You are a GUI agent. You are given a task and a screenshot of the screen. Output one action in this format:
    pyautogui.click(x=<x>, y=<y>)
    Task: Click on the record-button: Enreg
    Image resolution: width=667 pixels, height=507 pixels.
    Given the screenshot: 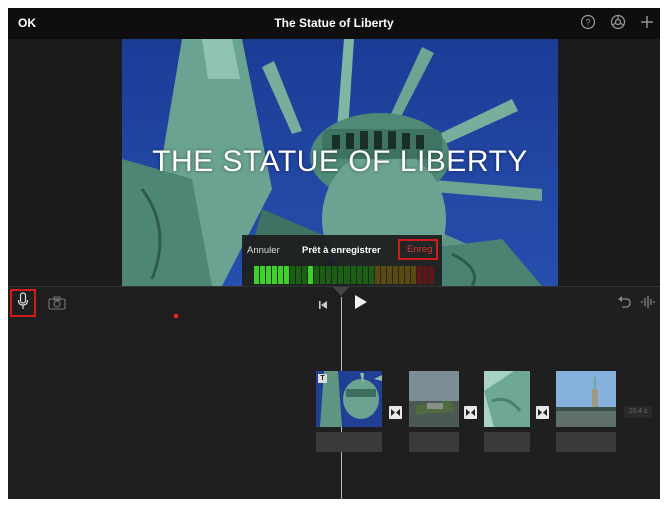 What is the action you would take?
    pyautogui.click(x=418, y=249)
    